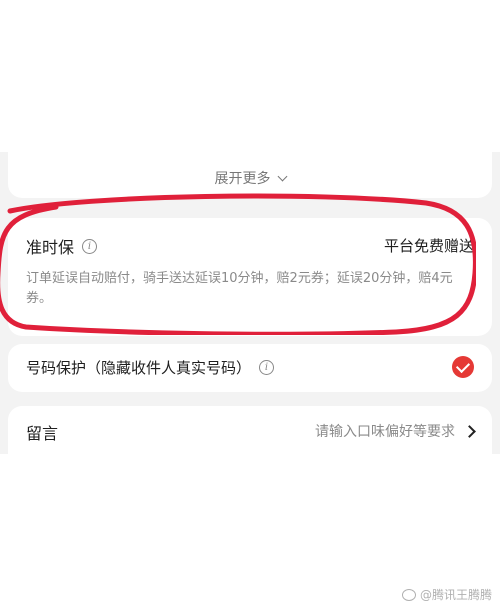  I want to click on number-protection-card: 号码保护（隐藏收件人真实号码） i, so click(250, 368).